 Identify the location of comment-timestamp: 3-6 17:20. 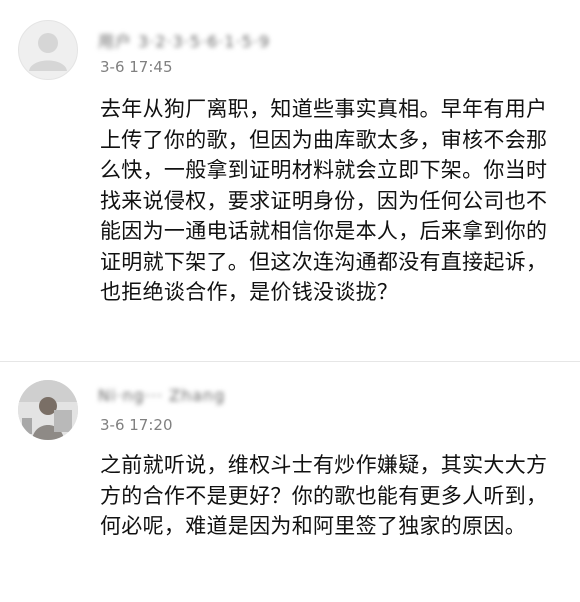
(136, 425).